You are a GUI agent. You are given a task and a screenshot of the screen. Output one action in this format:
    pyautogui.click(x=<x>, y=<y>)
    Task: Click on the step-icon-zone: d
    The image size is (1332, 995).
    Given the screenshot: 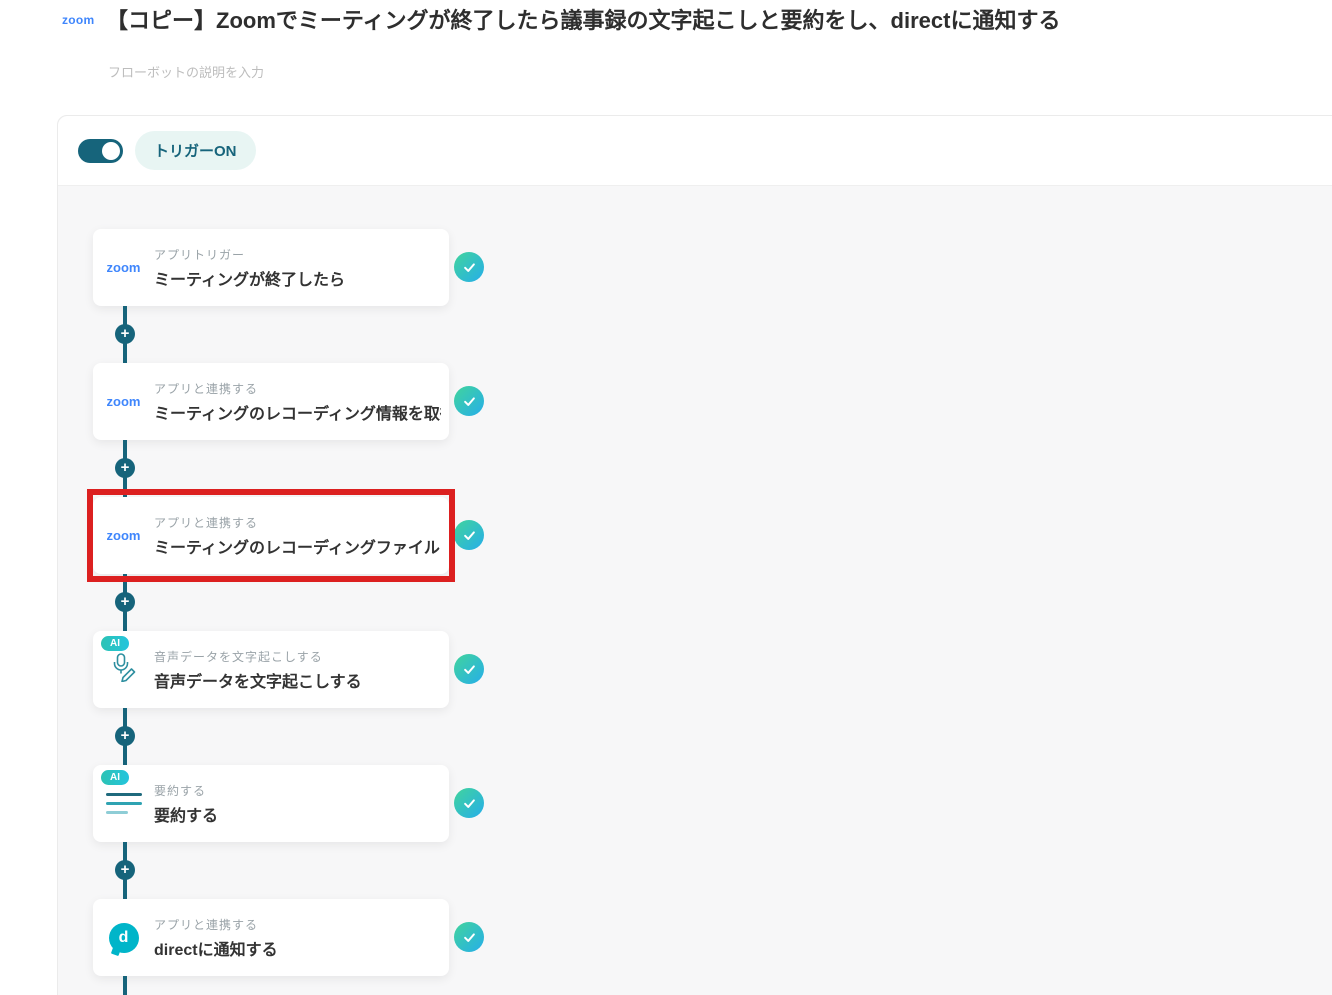 What is the action you would take?
    pyautogui.click(x=123, y=937)
    